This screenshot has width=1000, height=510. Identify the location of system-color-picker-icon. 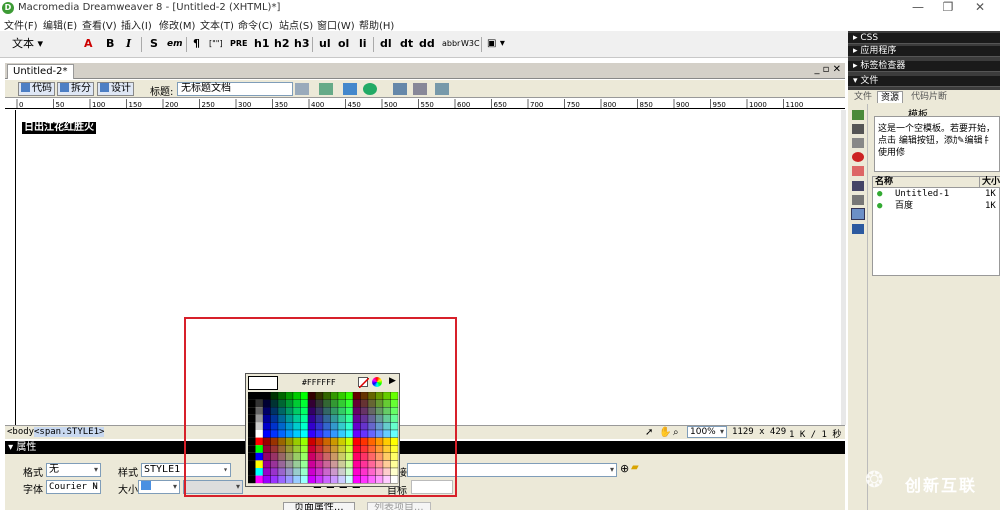
(377, 382).